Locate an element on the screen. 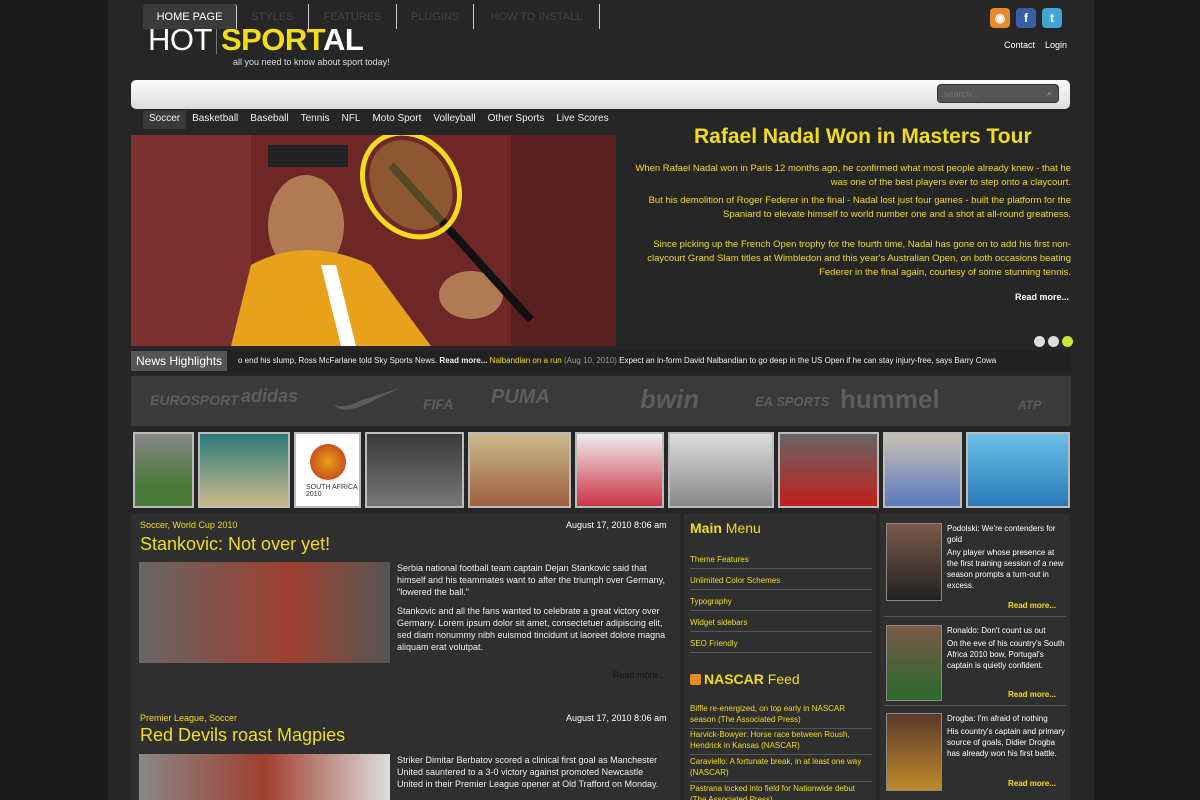 This screenshot has width=1200, height=800. main-menu-title: Main Menu is located at coordinates (725, 528).